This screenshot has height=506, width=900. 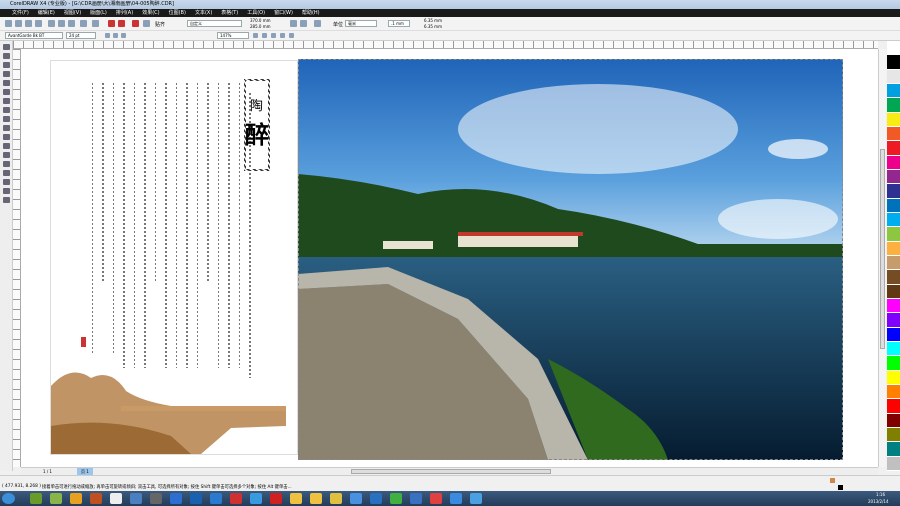 I want to click on save-icon, so click(x=28, y=23).